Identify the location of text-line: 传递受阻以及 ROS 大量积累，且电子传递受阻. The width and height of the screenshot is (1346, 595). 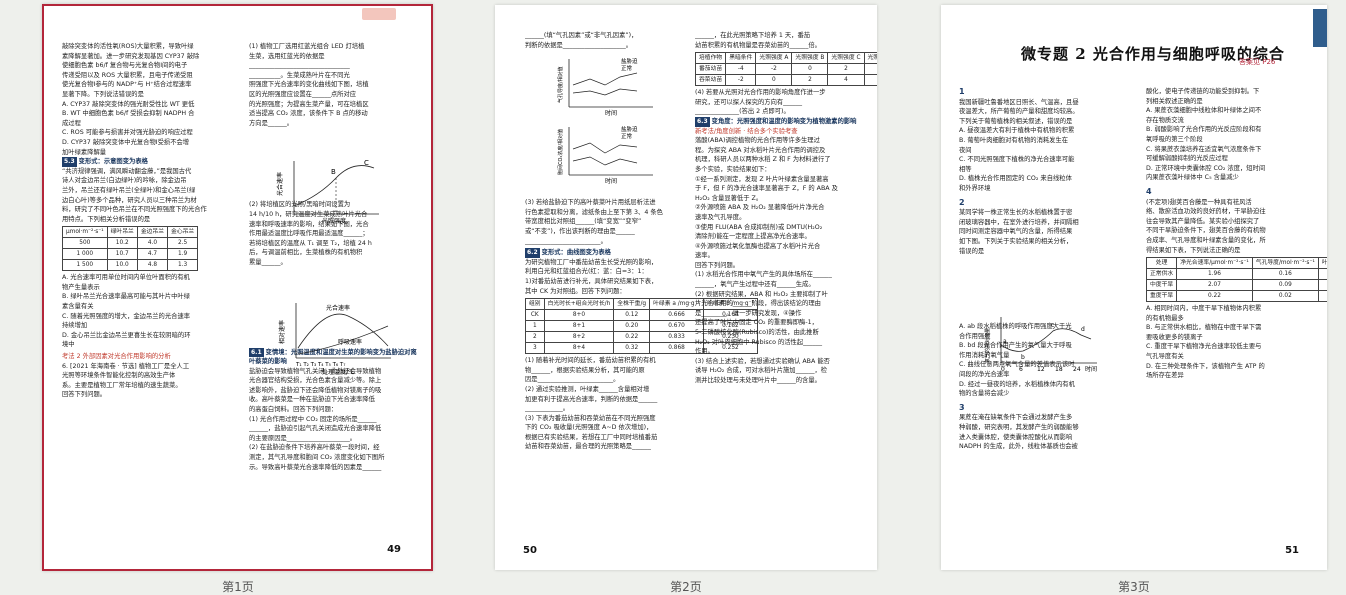
(127, 75).